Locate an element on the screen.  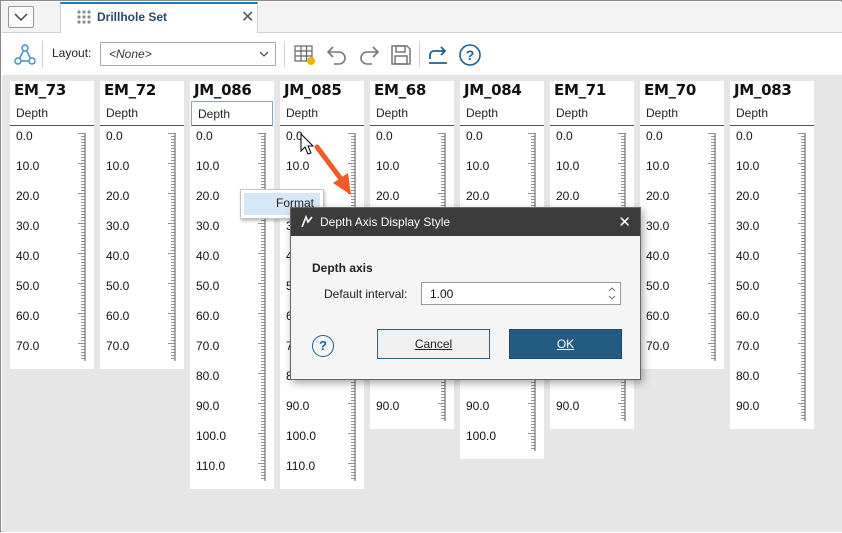
layout-select: <None> is located at coordinates (188, 54).